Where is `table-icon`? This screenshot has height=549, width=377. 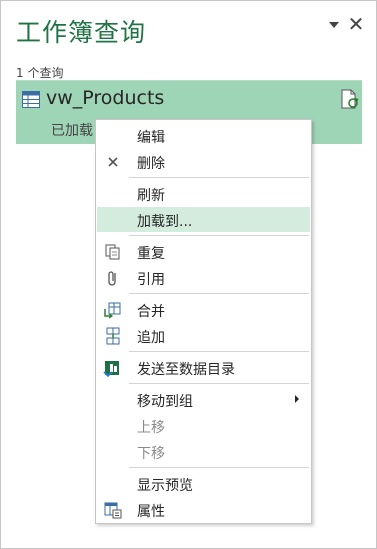
table-icon is located at coordinates (31, 99).